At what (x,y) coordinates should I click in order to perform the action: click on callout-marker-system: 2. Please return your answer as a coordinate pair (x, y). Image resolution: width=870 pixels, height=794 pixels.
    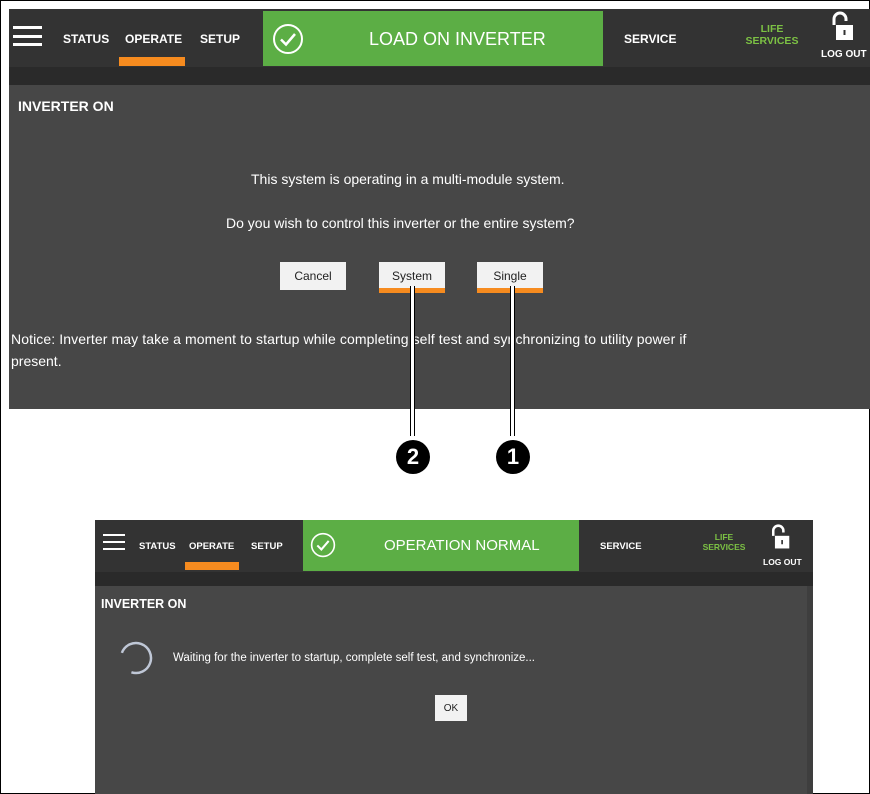
    Looking at the image, I should click on (413, 457).